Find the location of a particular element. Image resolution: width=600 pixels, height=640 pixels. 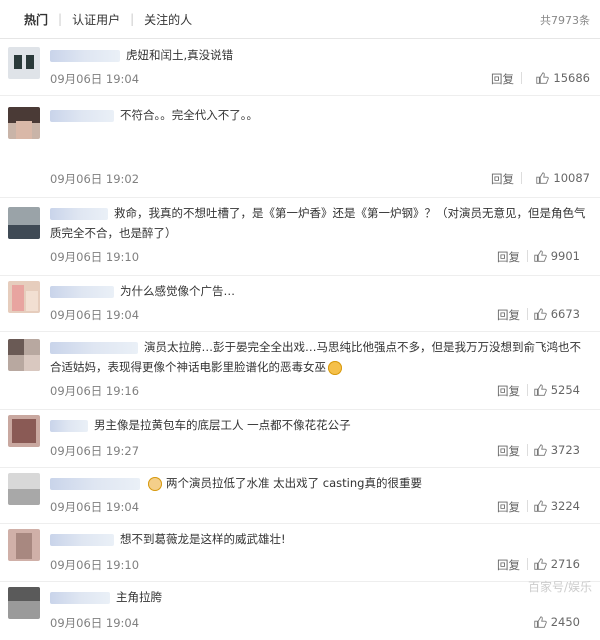

comment-item: 主角拉胯 09月06日 19:04 2450 is located at coordinates (300, 610).